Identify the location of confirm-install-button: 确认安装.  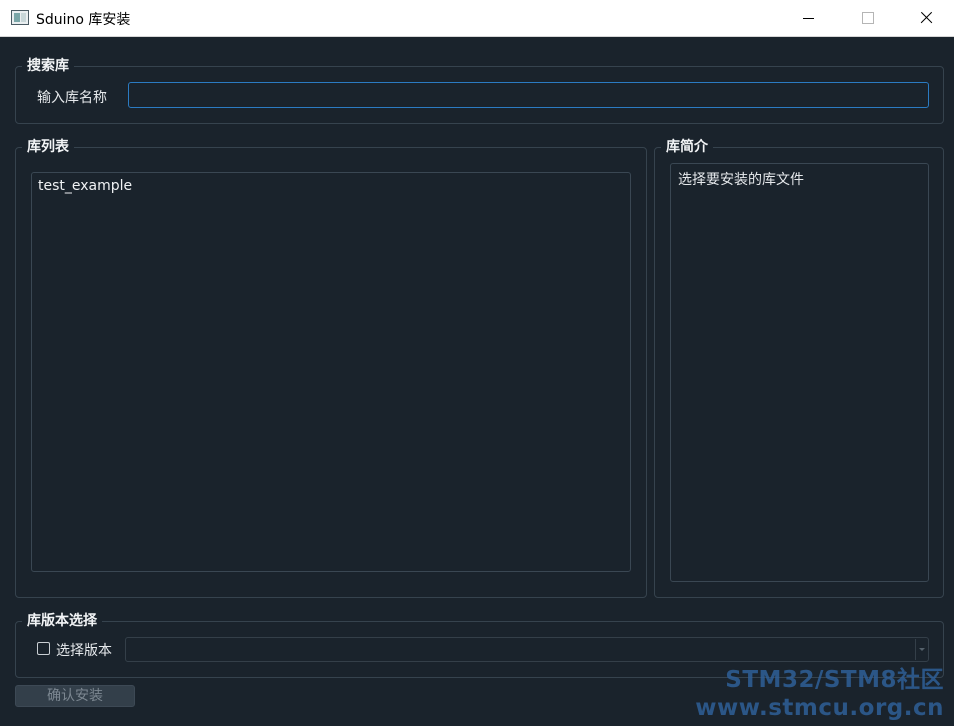
(75, 696).